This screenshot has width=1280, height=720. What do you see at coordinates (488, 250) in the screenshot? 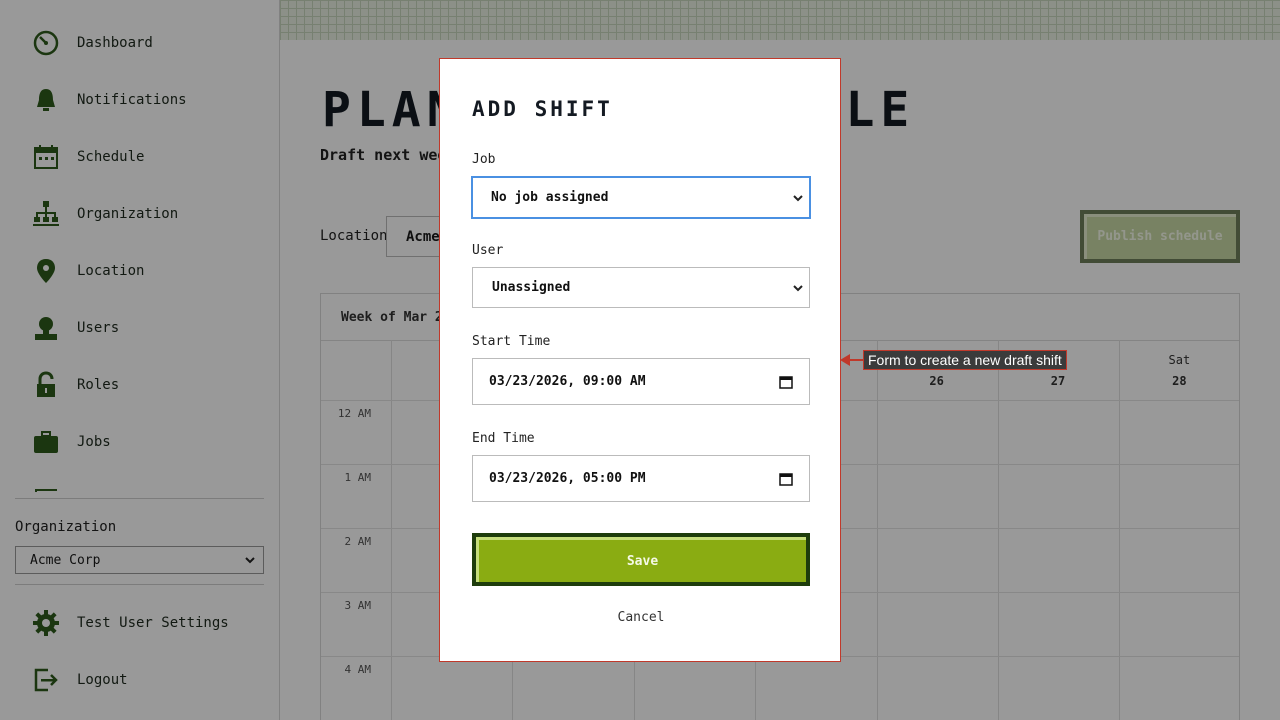
I see `user-label: User` at bounding box center [488, 250].